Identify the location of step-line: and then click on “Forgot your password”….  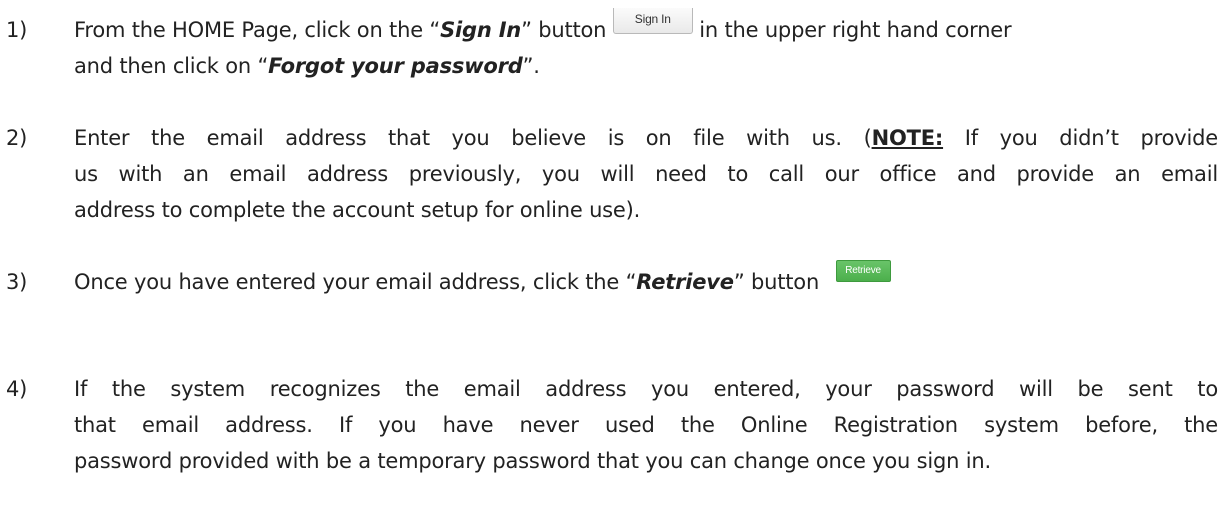
(307, 66).